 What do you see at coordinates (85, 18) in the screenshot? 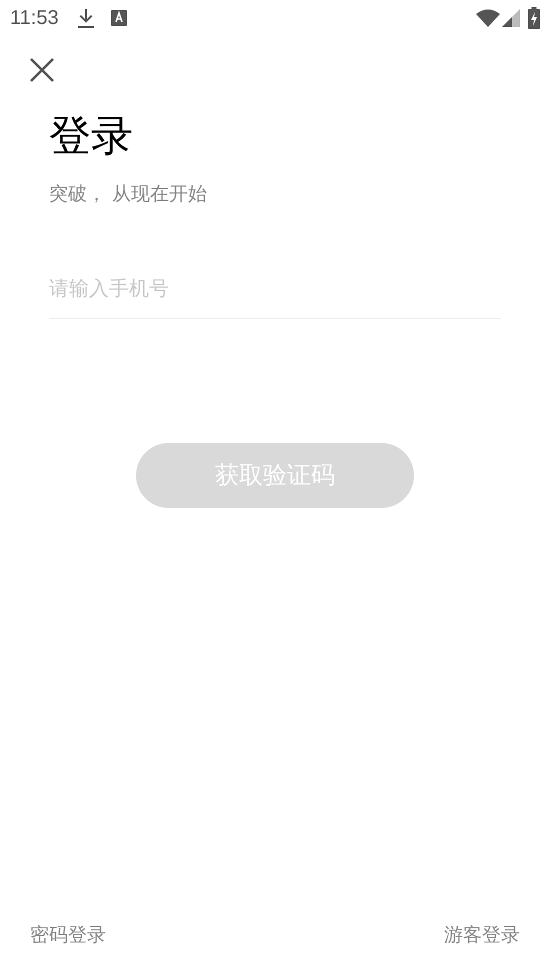
I see `download-icon` at bounding box center [85, 18].